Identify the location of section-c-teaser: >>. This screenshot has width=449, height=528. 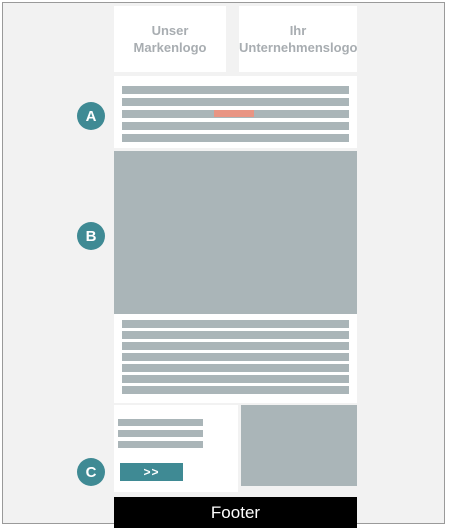
(176, 448).